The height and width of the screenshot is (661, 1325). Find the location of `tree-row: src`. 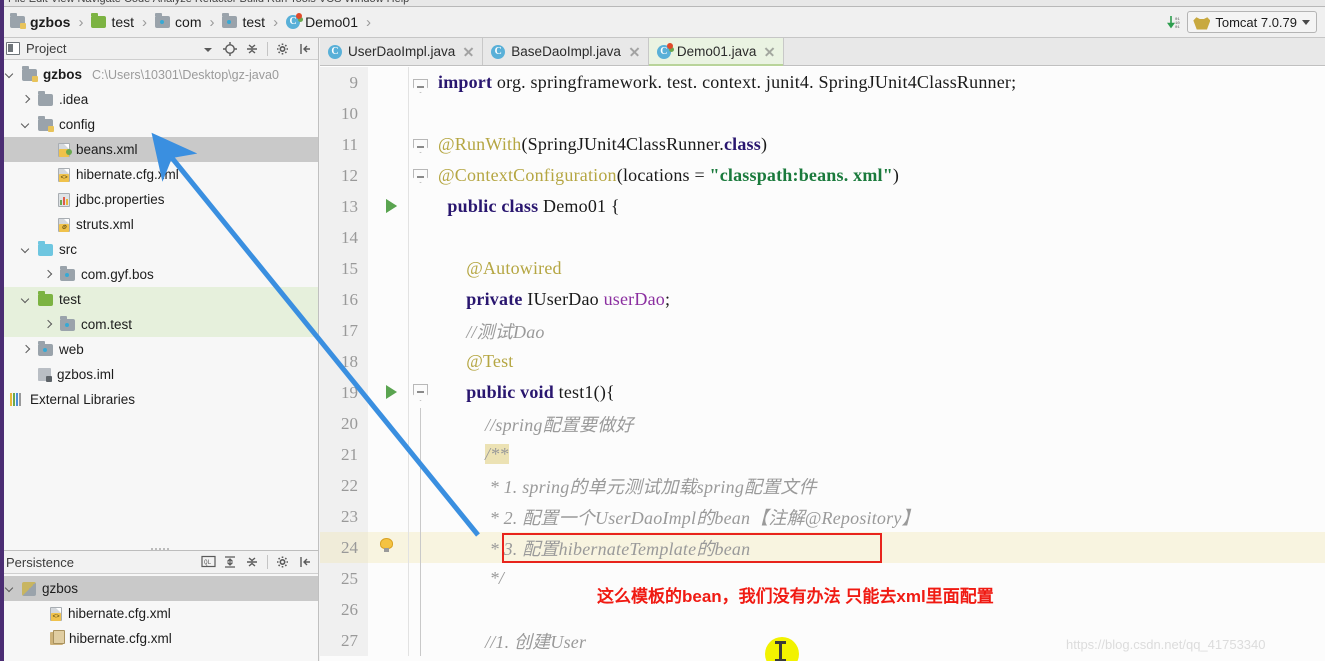

tree-row: src is located at coordinates (159, 249).